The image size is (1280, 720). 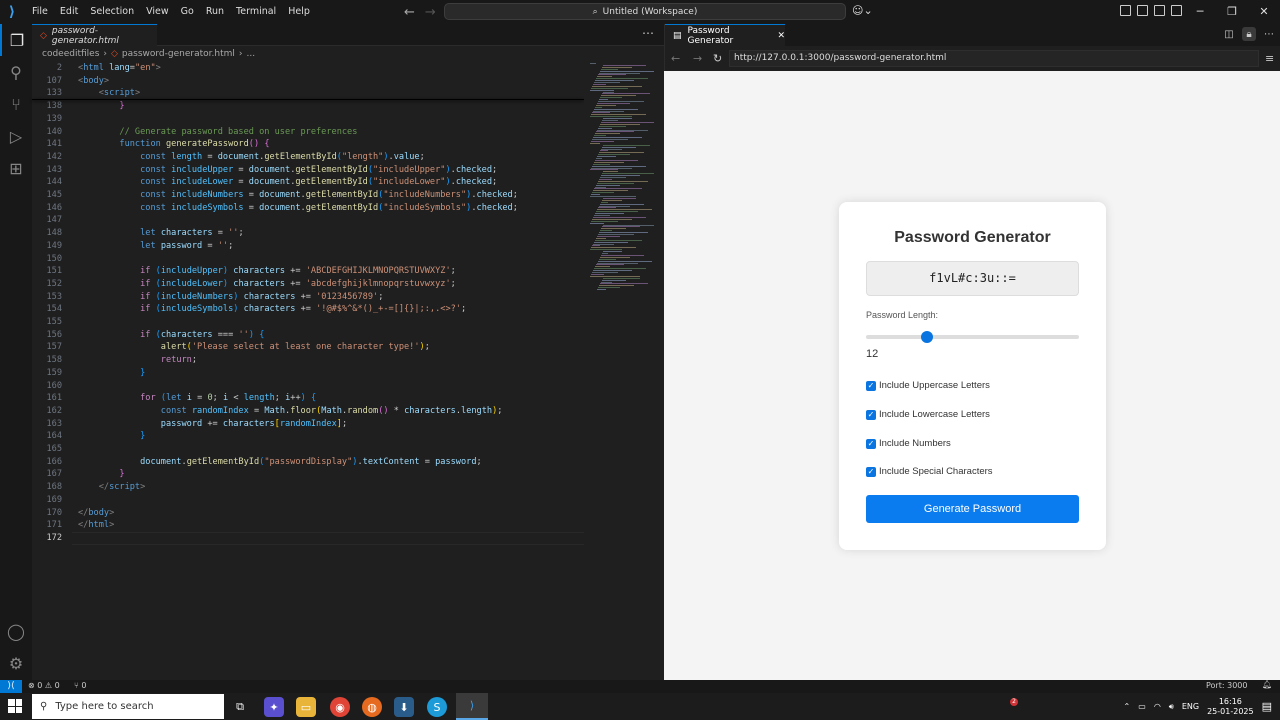 I want to click on port-status: Port: 3000, so click(x=1226, y=685).